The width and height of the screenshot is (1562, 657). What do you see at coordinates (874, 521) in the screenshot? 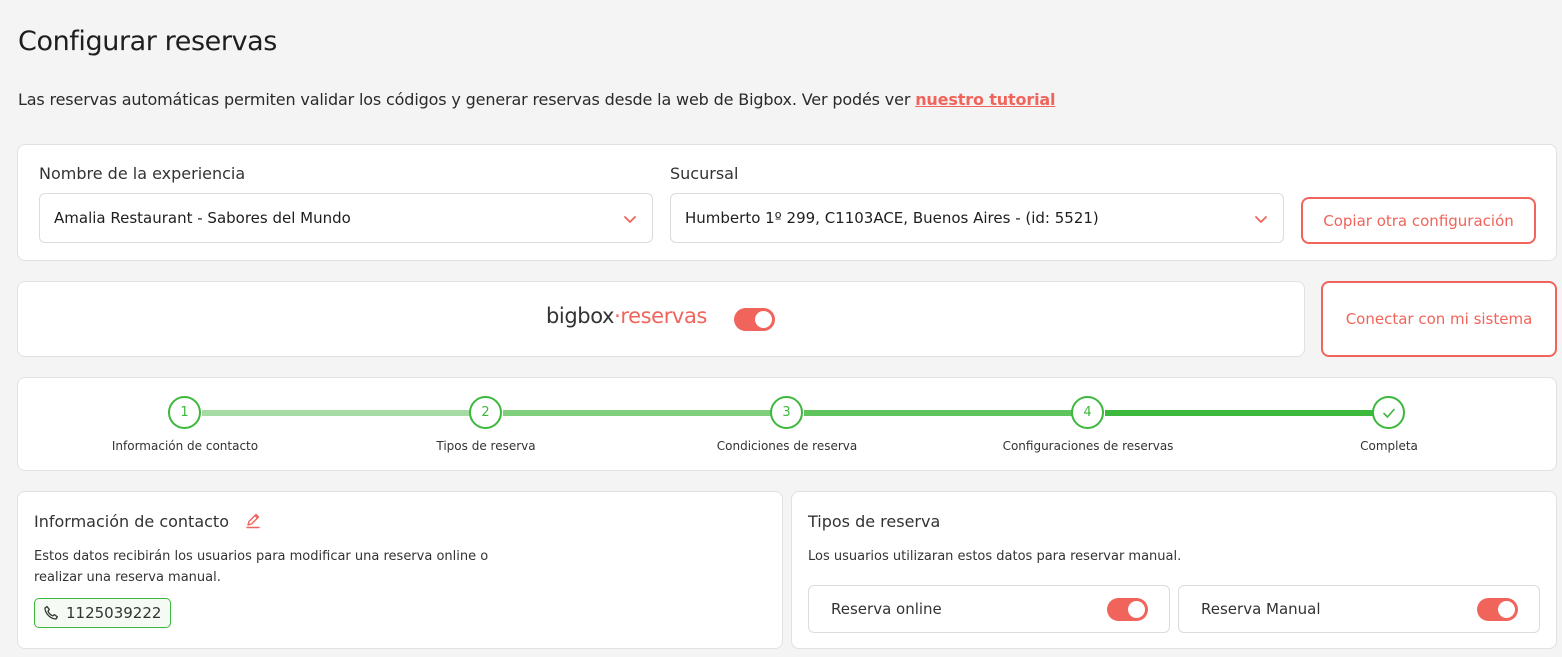
I see `reservation-types-title: Tipos de reserva` at bounding box center [874, 521].